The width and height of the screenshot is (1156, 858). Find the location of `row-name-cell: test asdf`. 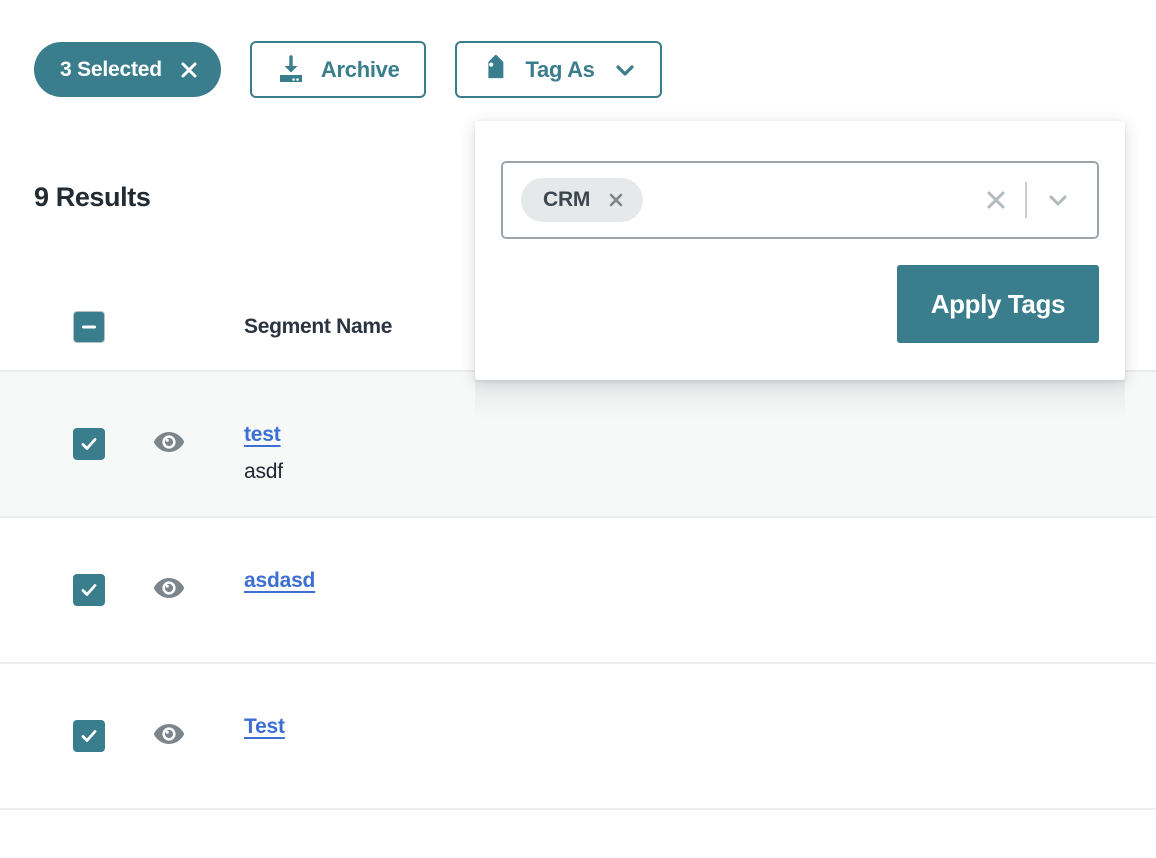

row-name-cell: test asdf is located at coordinates (679, 428).